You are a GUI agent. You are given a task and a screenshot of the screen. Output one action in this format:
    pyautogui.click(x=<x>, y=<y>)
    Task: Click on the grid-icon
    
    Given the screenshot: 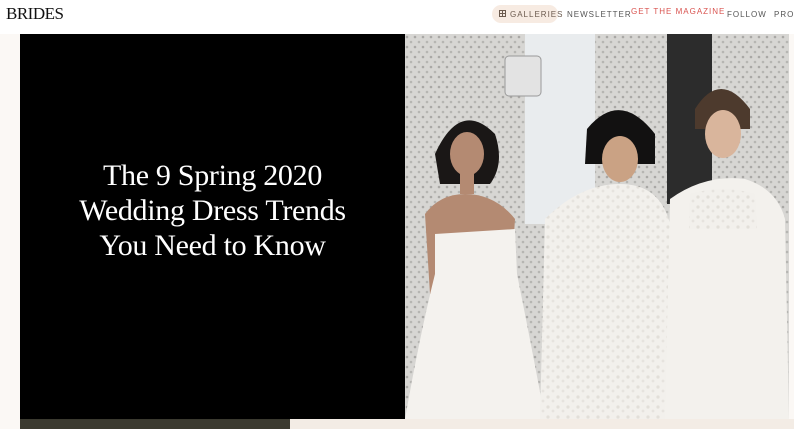 What is the action you would take?
    pyautogui.click(x=502, y=13)
    